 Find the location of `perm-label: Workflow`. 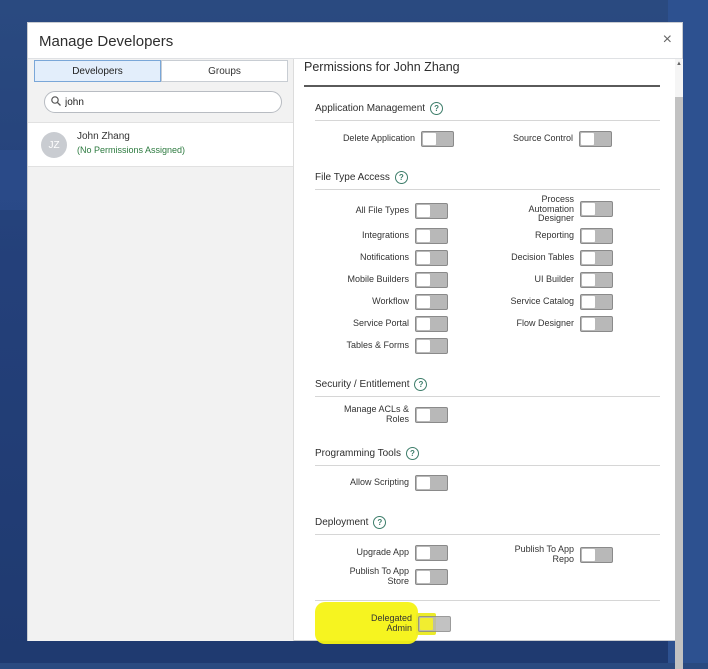

perm-label: Workflow is located at coordinates (390, 301).